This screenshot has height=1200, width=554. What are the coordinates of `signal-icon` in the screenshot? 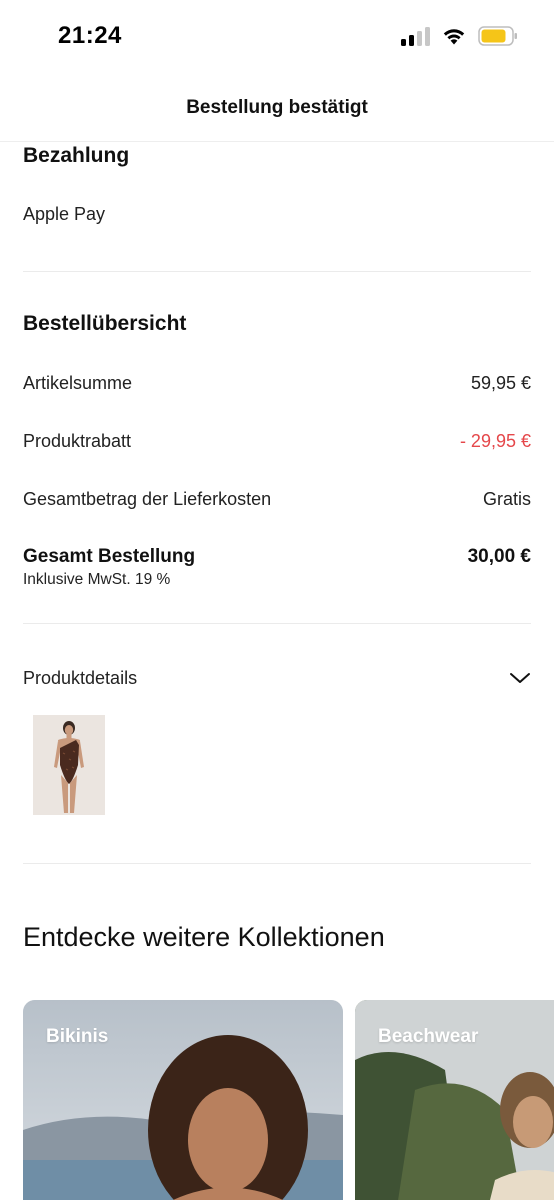 It's located at (415, 36).